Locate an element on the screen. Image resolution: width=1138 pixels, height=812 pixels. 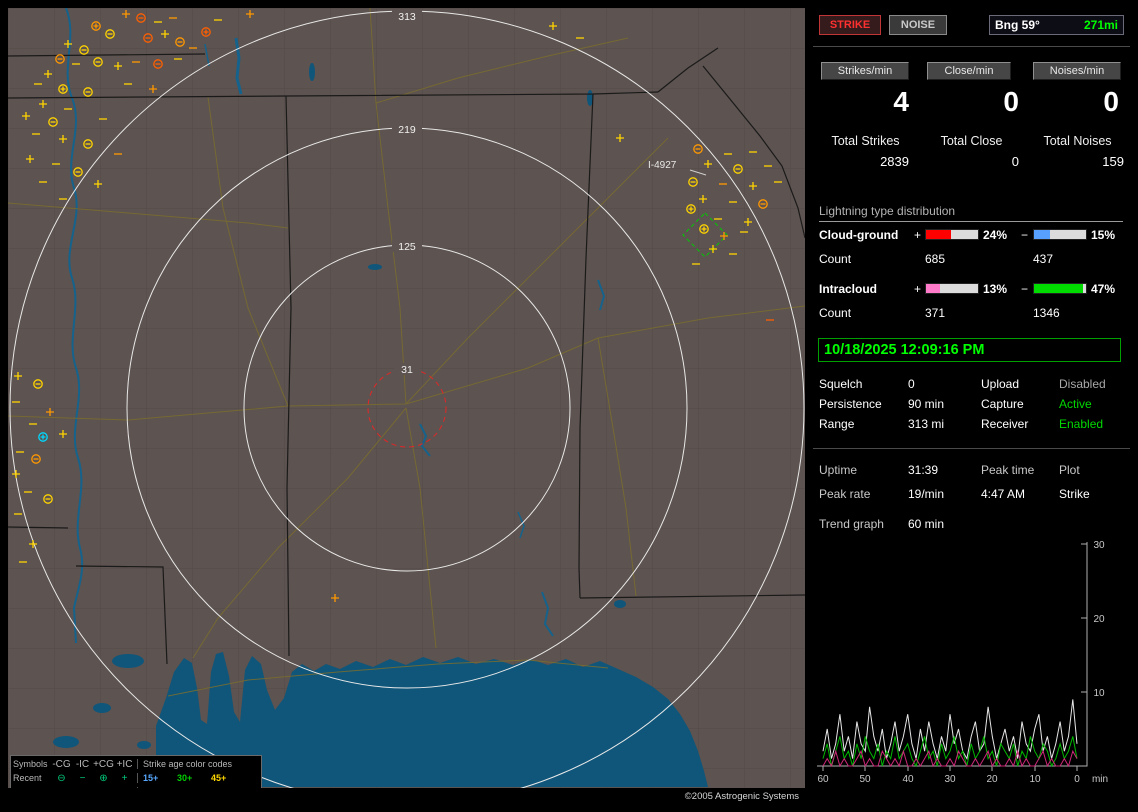
strike-toggle-button: STRIKE is located at coordinates (850, 25).